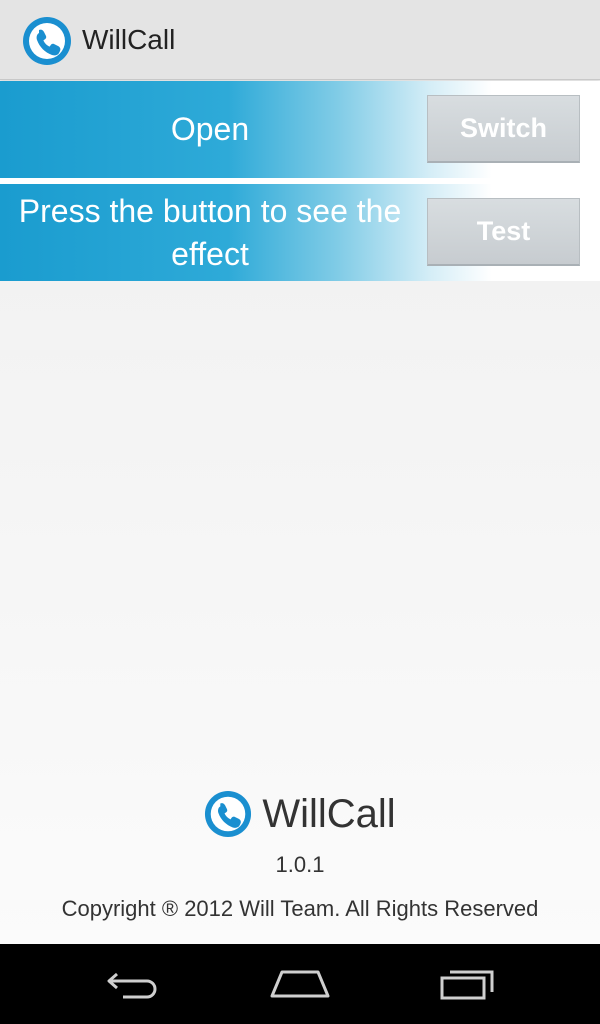 The width and height of the screenshot is (600, 1024). What do you see at coordinates (129, 39) in the screenshot?
I see `app-title: WillCall` at bounding box center [129, 39].